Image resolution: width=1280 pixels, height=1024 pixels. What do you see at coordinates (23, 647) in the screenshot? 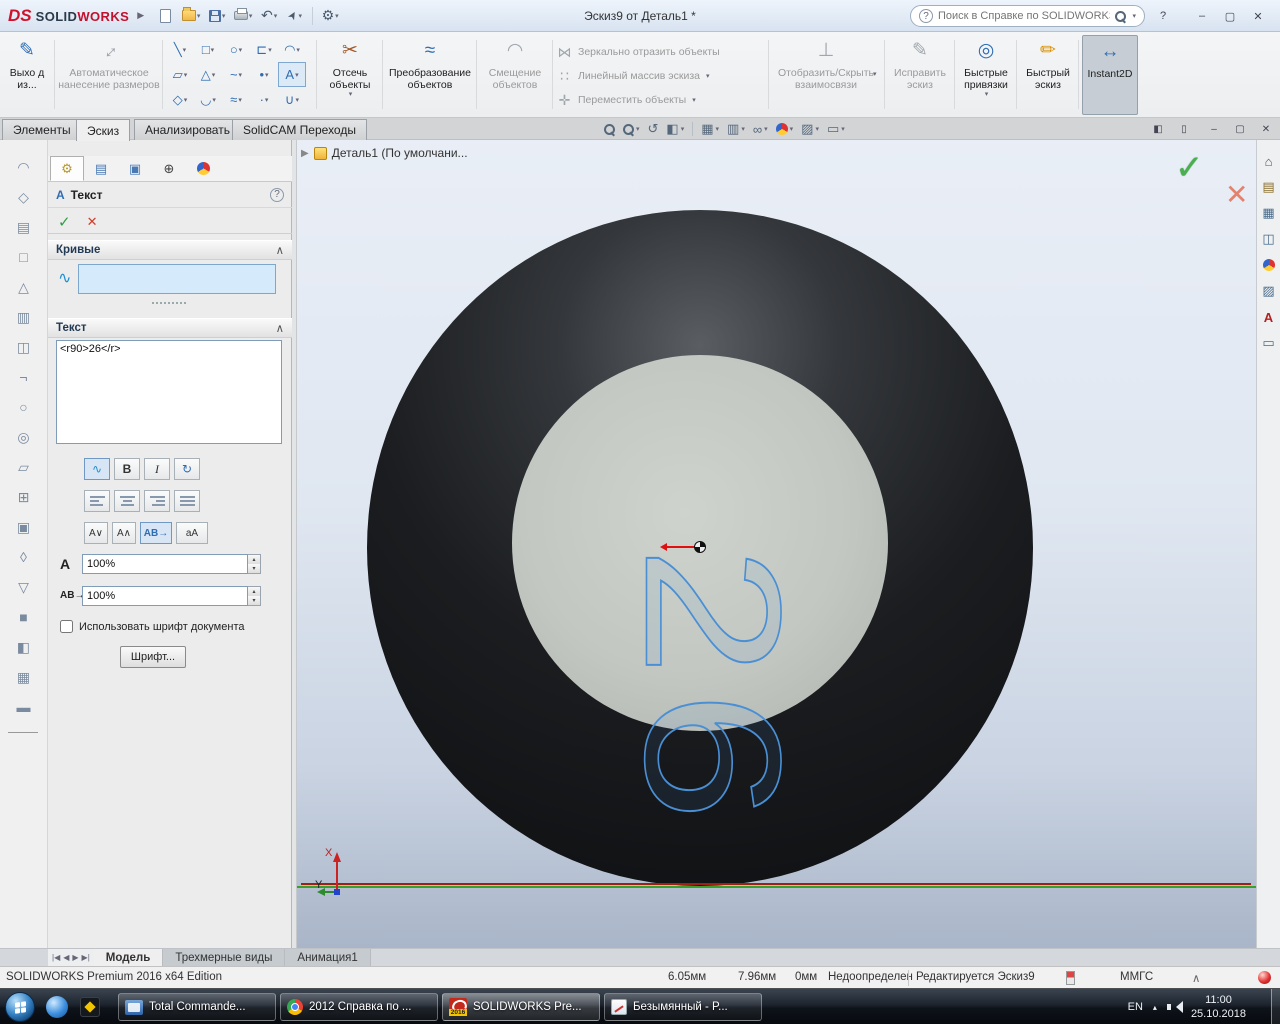
I see `feature-toolbar-icon: ◧` at bounding box center [23, 647].